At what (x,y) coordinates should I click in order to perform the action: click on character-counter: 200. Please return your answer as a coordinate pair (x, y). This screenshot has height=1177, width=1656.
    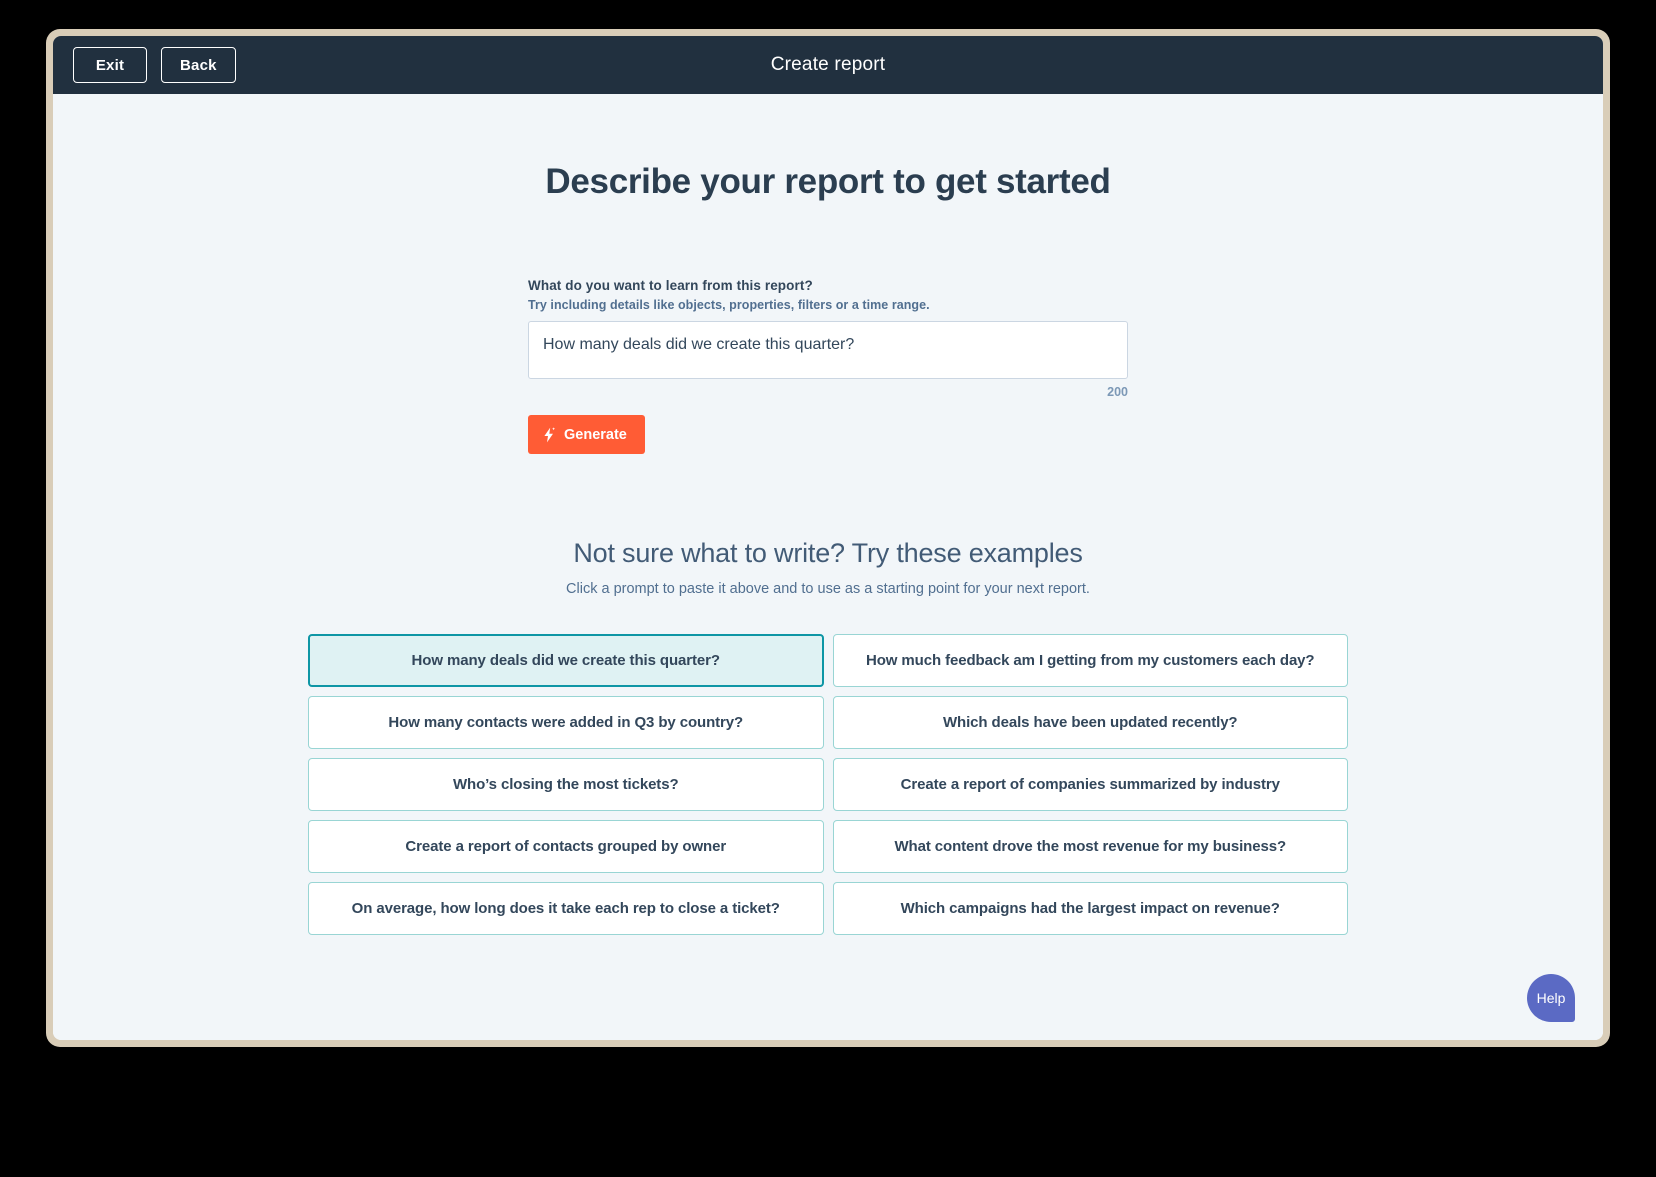
    Looking at the image, I should click on (1117, 392).